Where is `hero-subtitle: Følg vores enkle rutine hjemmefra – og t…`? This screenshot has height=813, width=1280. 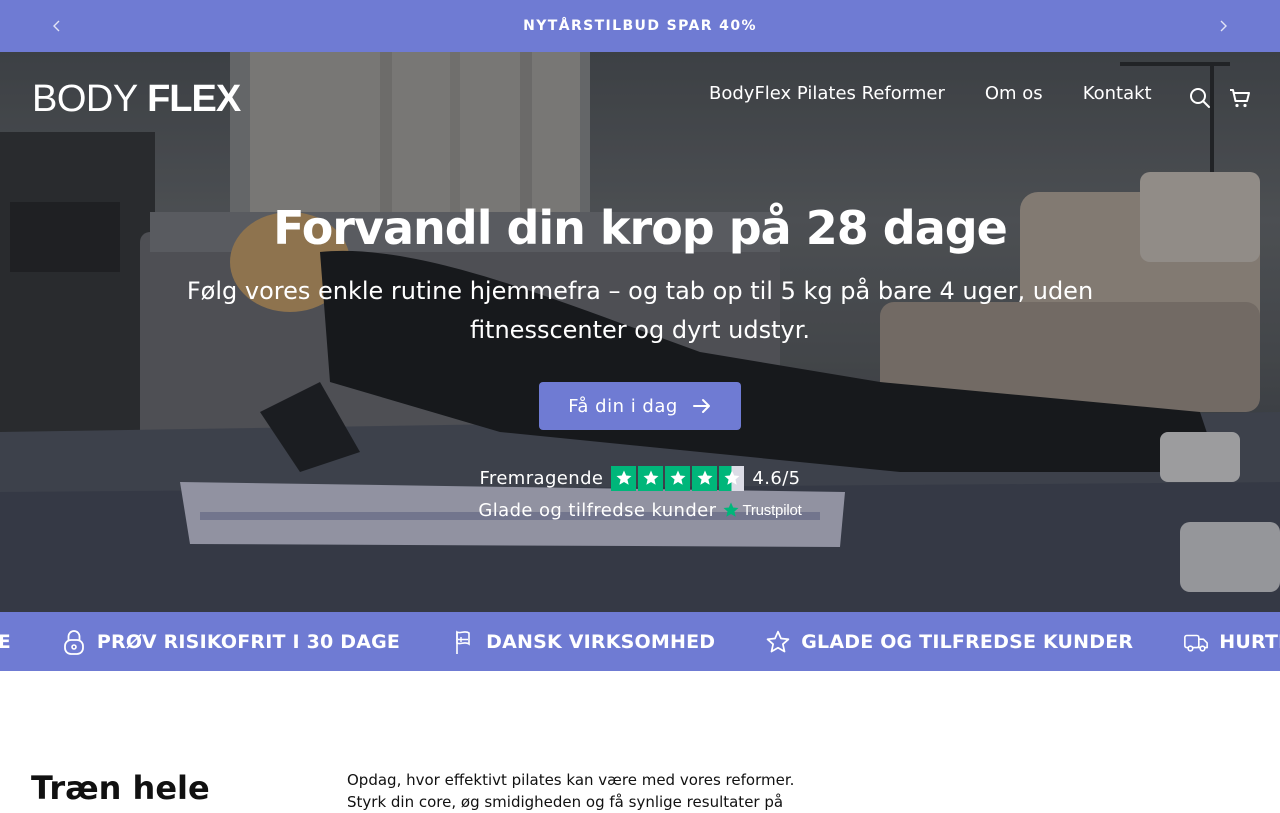 hero-subtitle: Følg vores enkle rutine hjemmefra – og t… is located at coordinates (640, 310).